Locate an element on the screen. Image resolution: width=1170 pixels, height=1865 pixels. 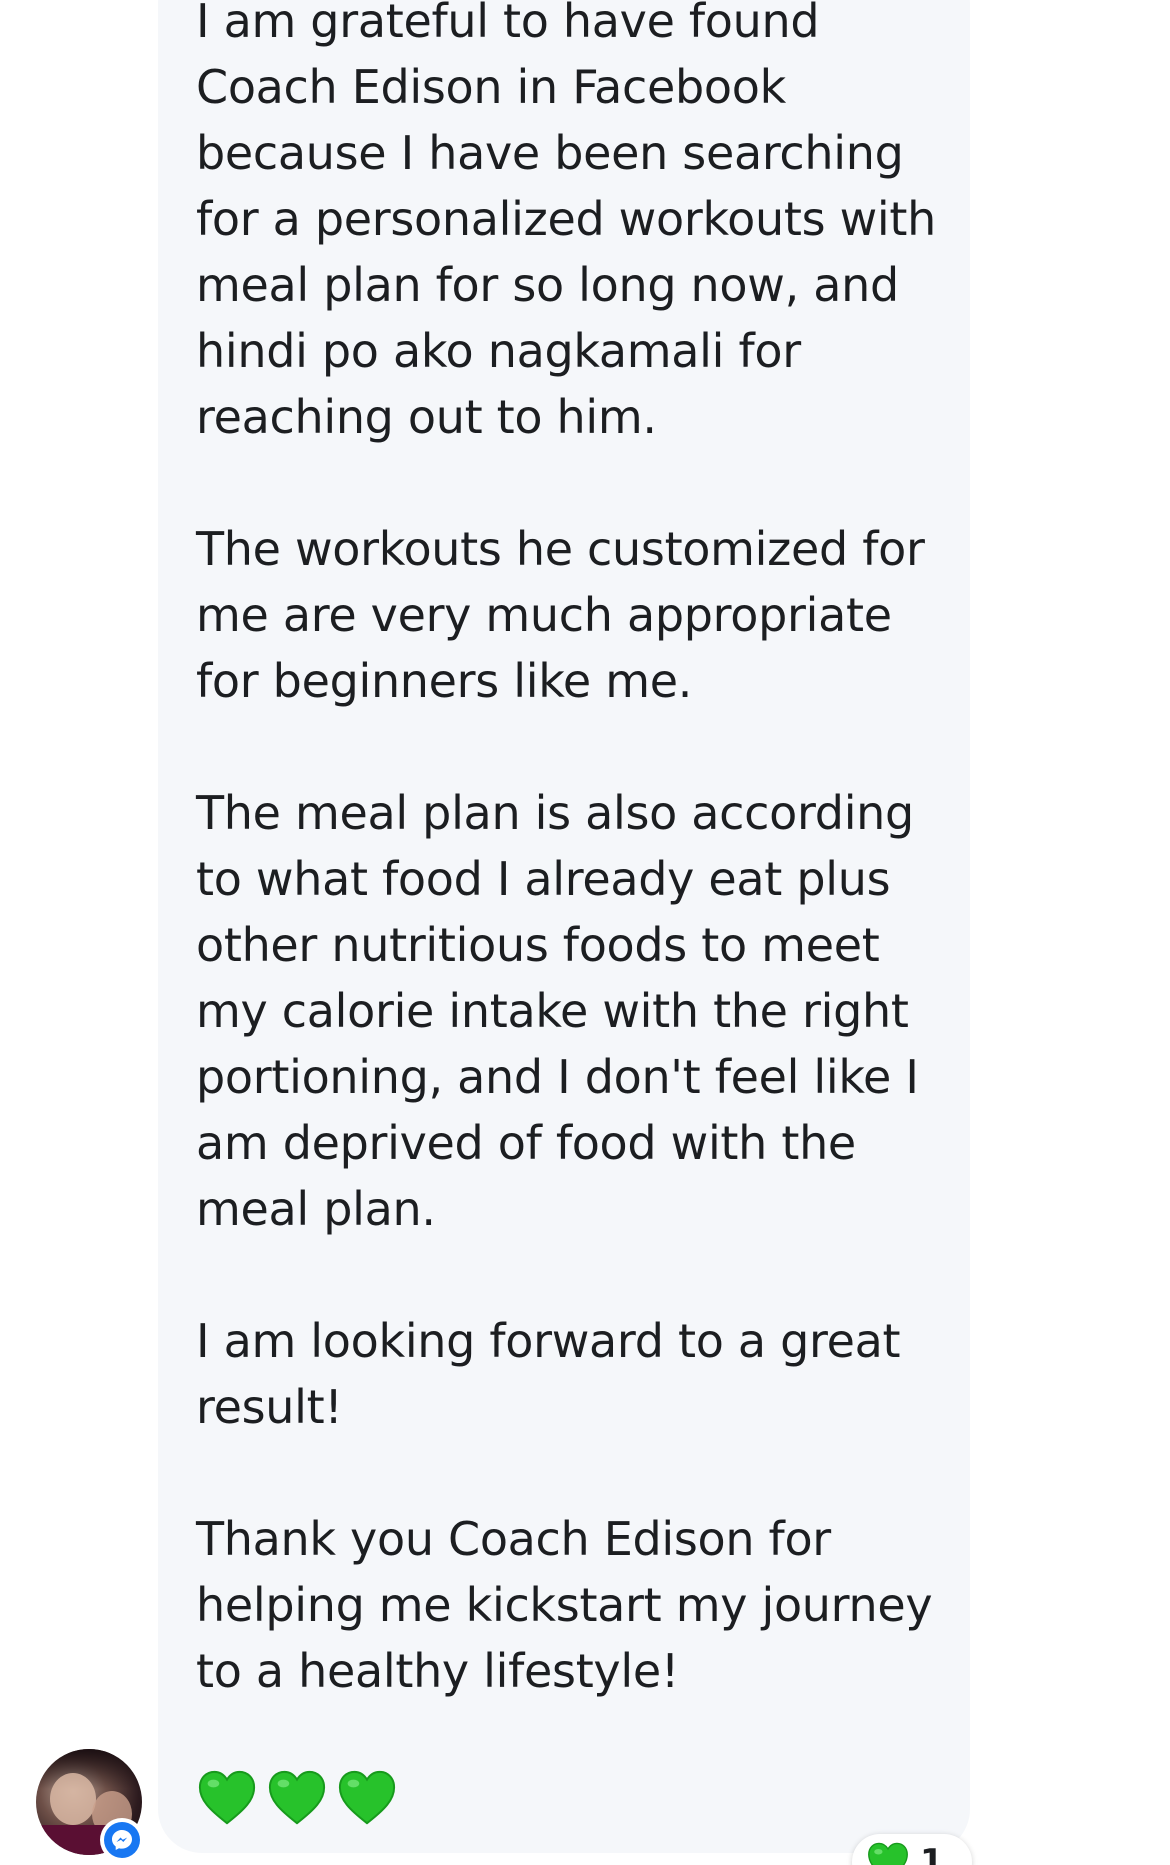
message-line: for beginners like me. is located at coordinates (444, 681).